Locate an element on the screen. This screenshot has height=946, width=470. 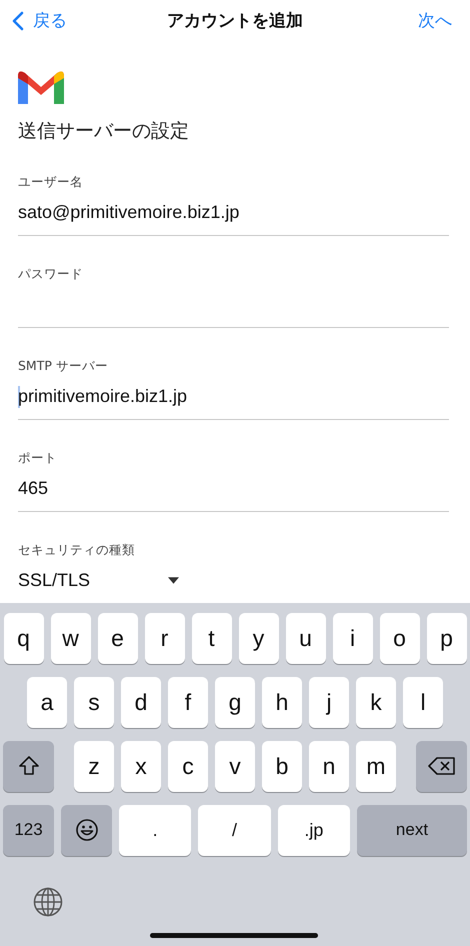
emoji-key is located at coordinates (86, 830).